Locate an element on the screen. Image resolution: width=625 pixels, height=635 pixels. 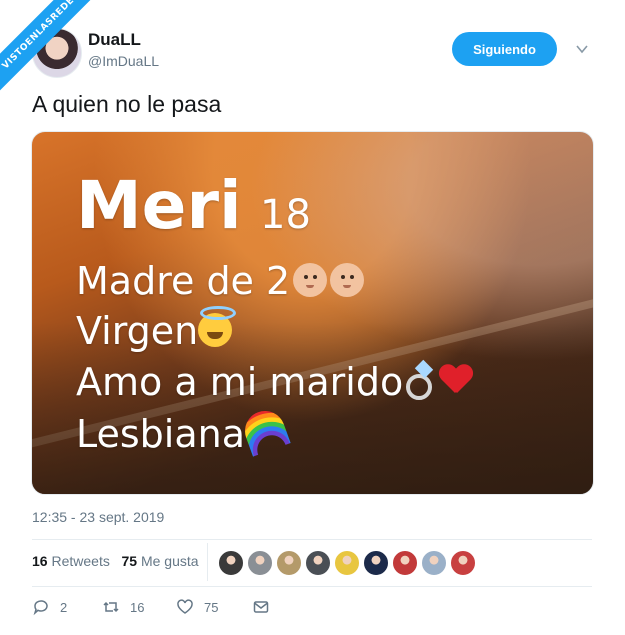
liker-avatars is located at coordinates (347, 563).